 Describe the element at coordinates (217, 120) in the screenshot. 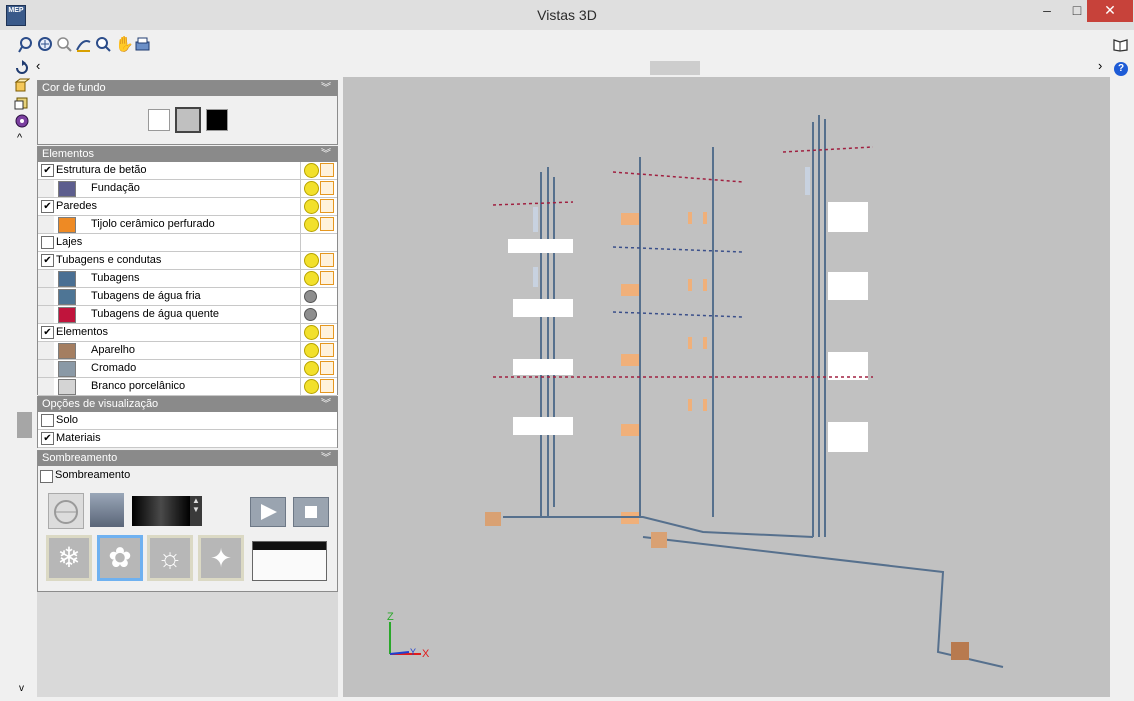

I see `bg-black-swatch` at that location.